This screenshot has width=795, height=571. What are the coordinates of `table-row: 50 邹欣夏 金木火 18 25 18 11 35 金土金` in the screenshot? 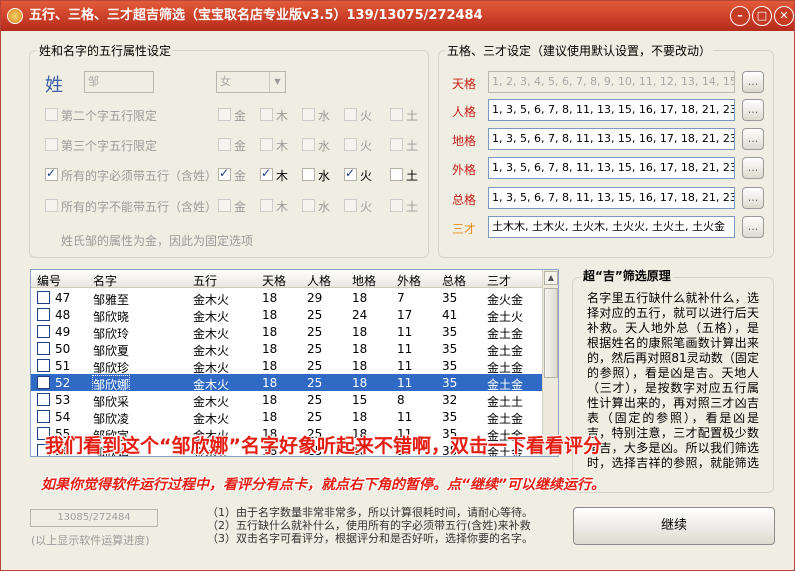 It's located at (287, 349).